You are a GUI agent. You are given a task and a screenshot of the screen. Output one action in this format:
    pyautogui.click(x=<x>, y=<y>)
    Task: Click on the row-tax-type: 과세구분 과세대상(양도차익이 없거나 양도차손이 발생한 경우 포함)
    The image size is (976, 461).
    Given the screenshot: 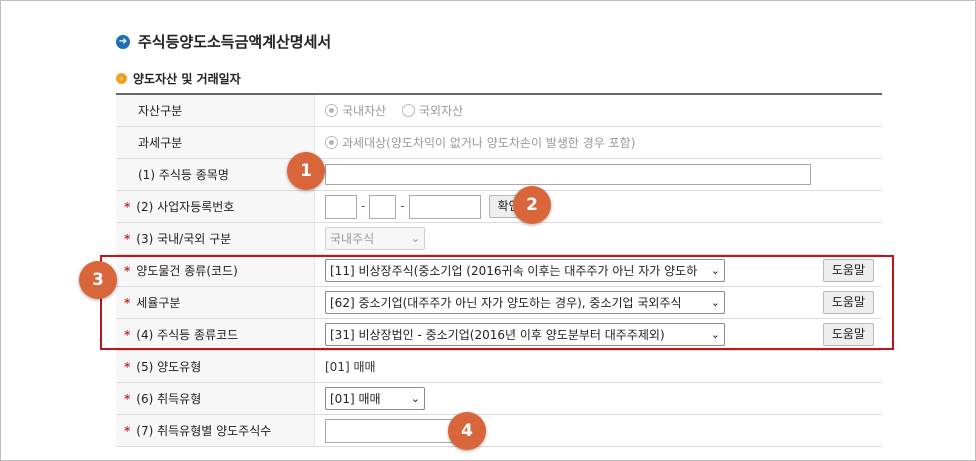 What is the action you would take?
    pyautogui.click(x=499, y=142)
    